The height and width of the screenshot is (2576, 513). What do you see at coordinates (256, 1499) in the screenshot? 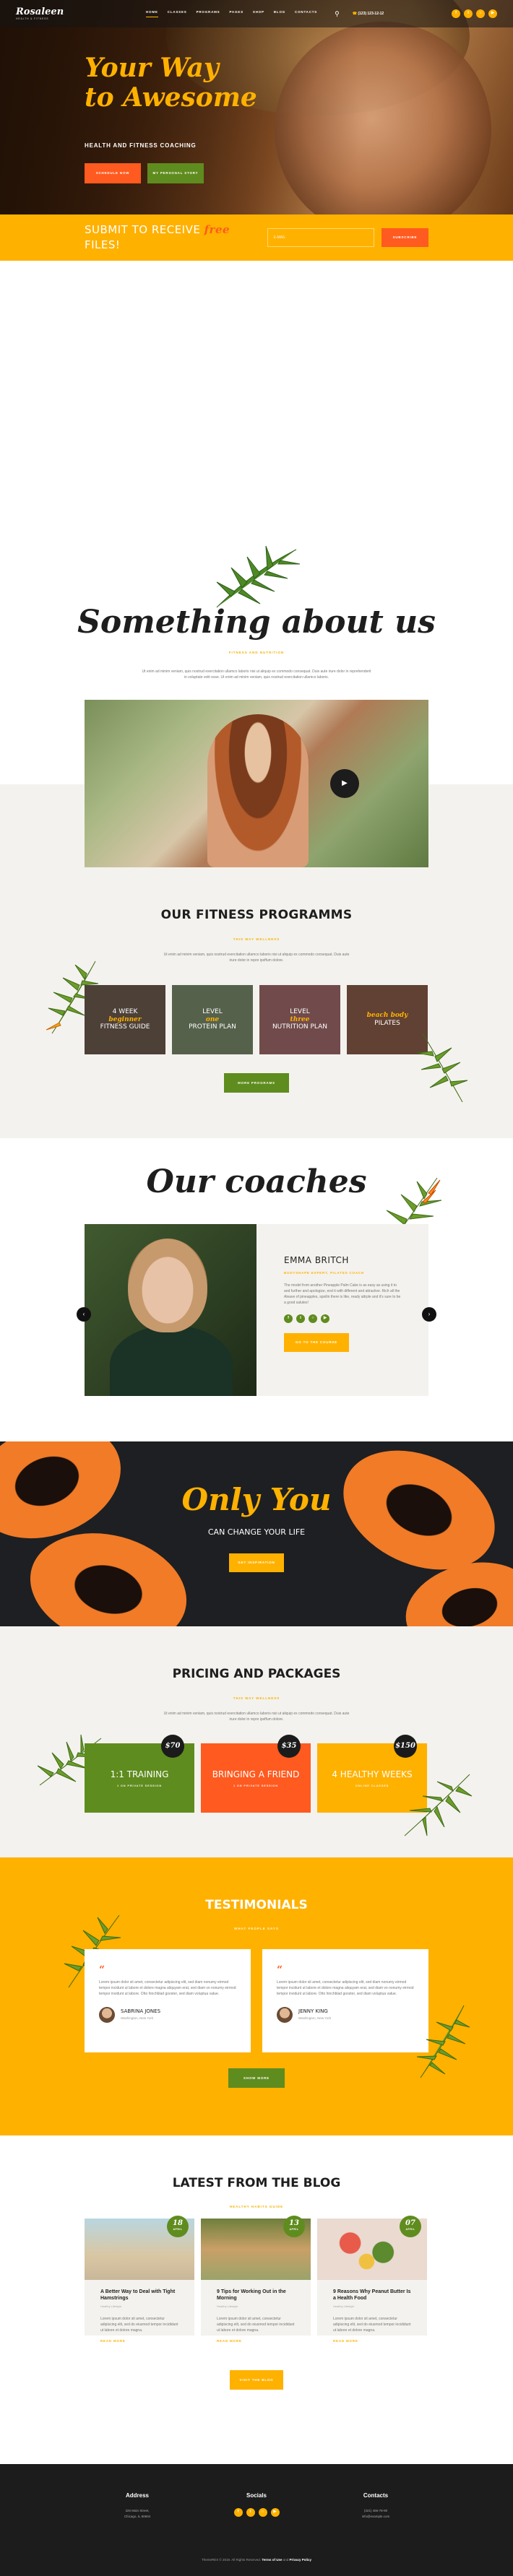
I see `promo-title: Only You` at bounding box center [256, 1499].